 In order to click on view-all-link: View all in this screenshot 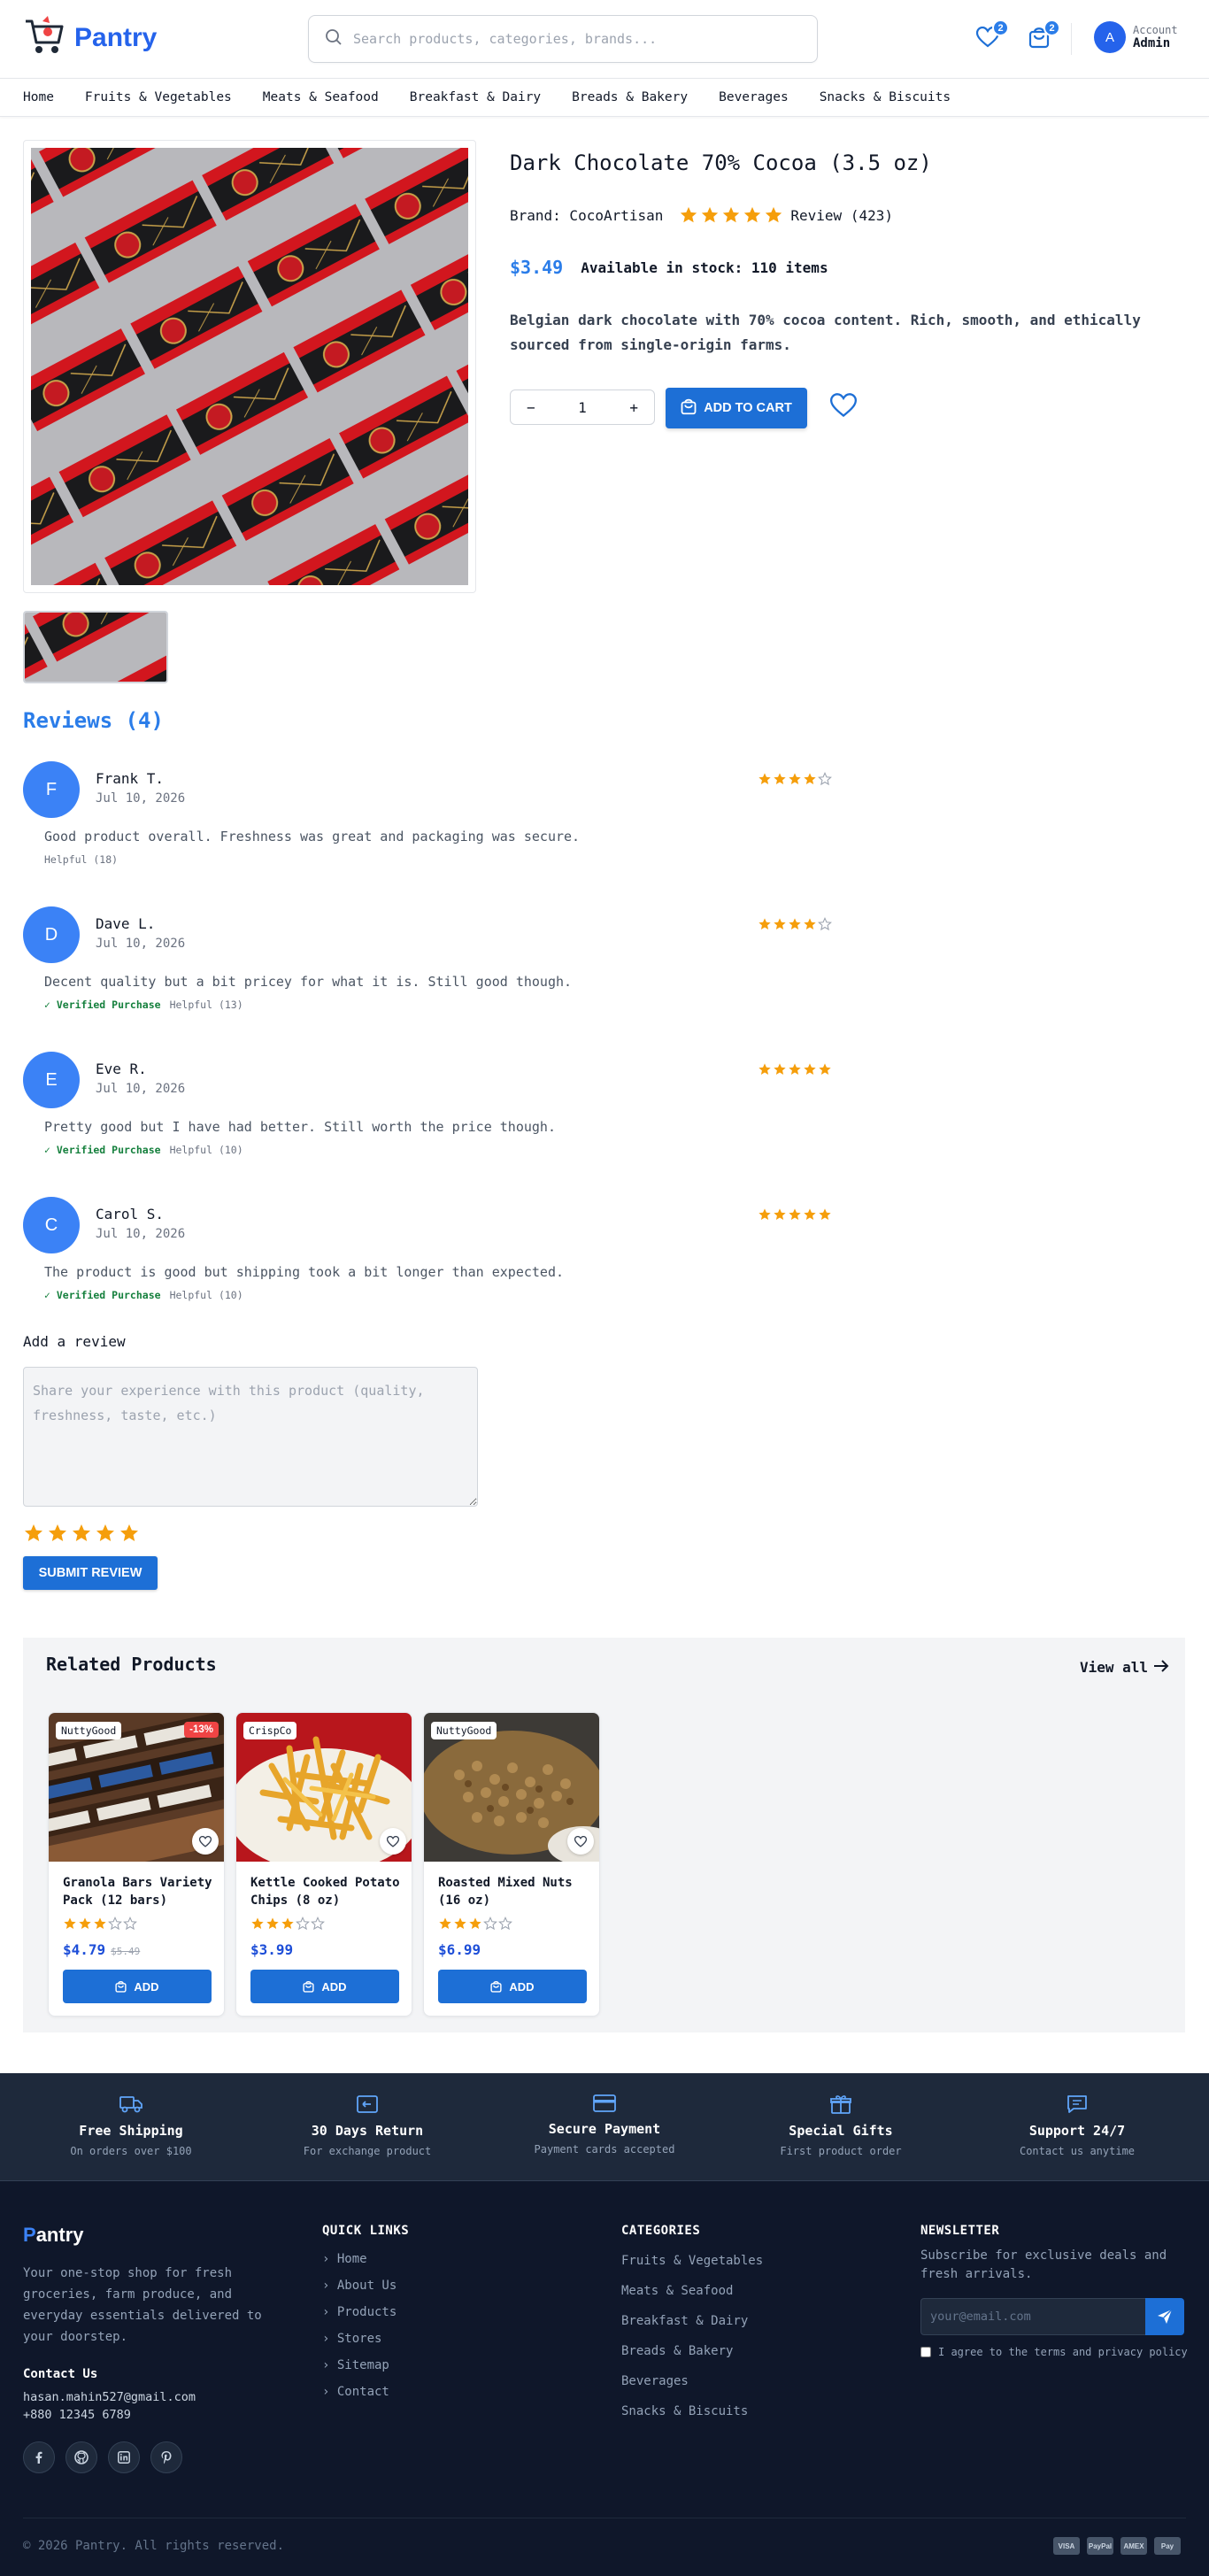, I will do `click(1124, 1667)`.